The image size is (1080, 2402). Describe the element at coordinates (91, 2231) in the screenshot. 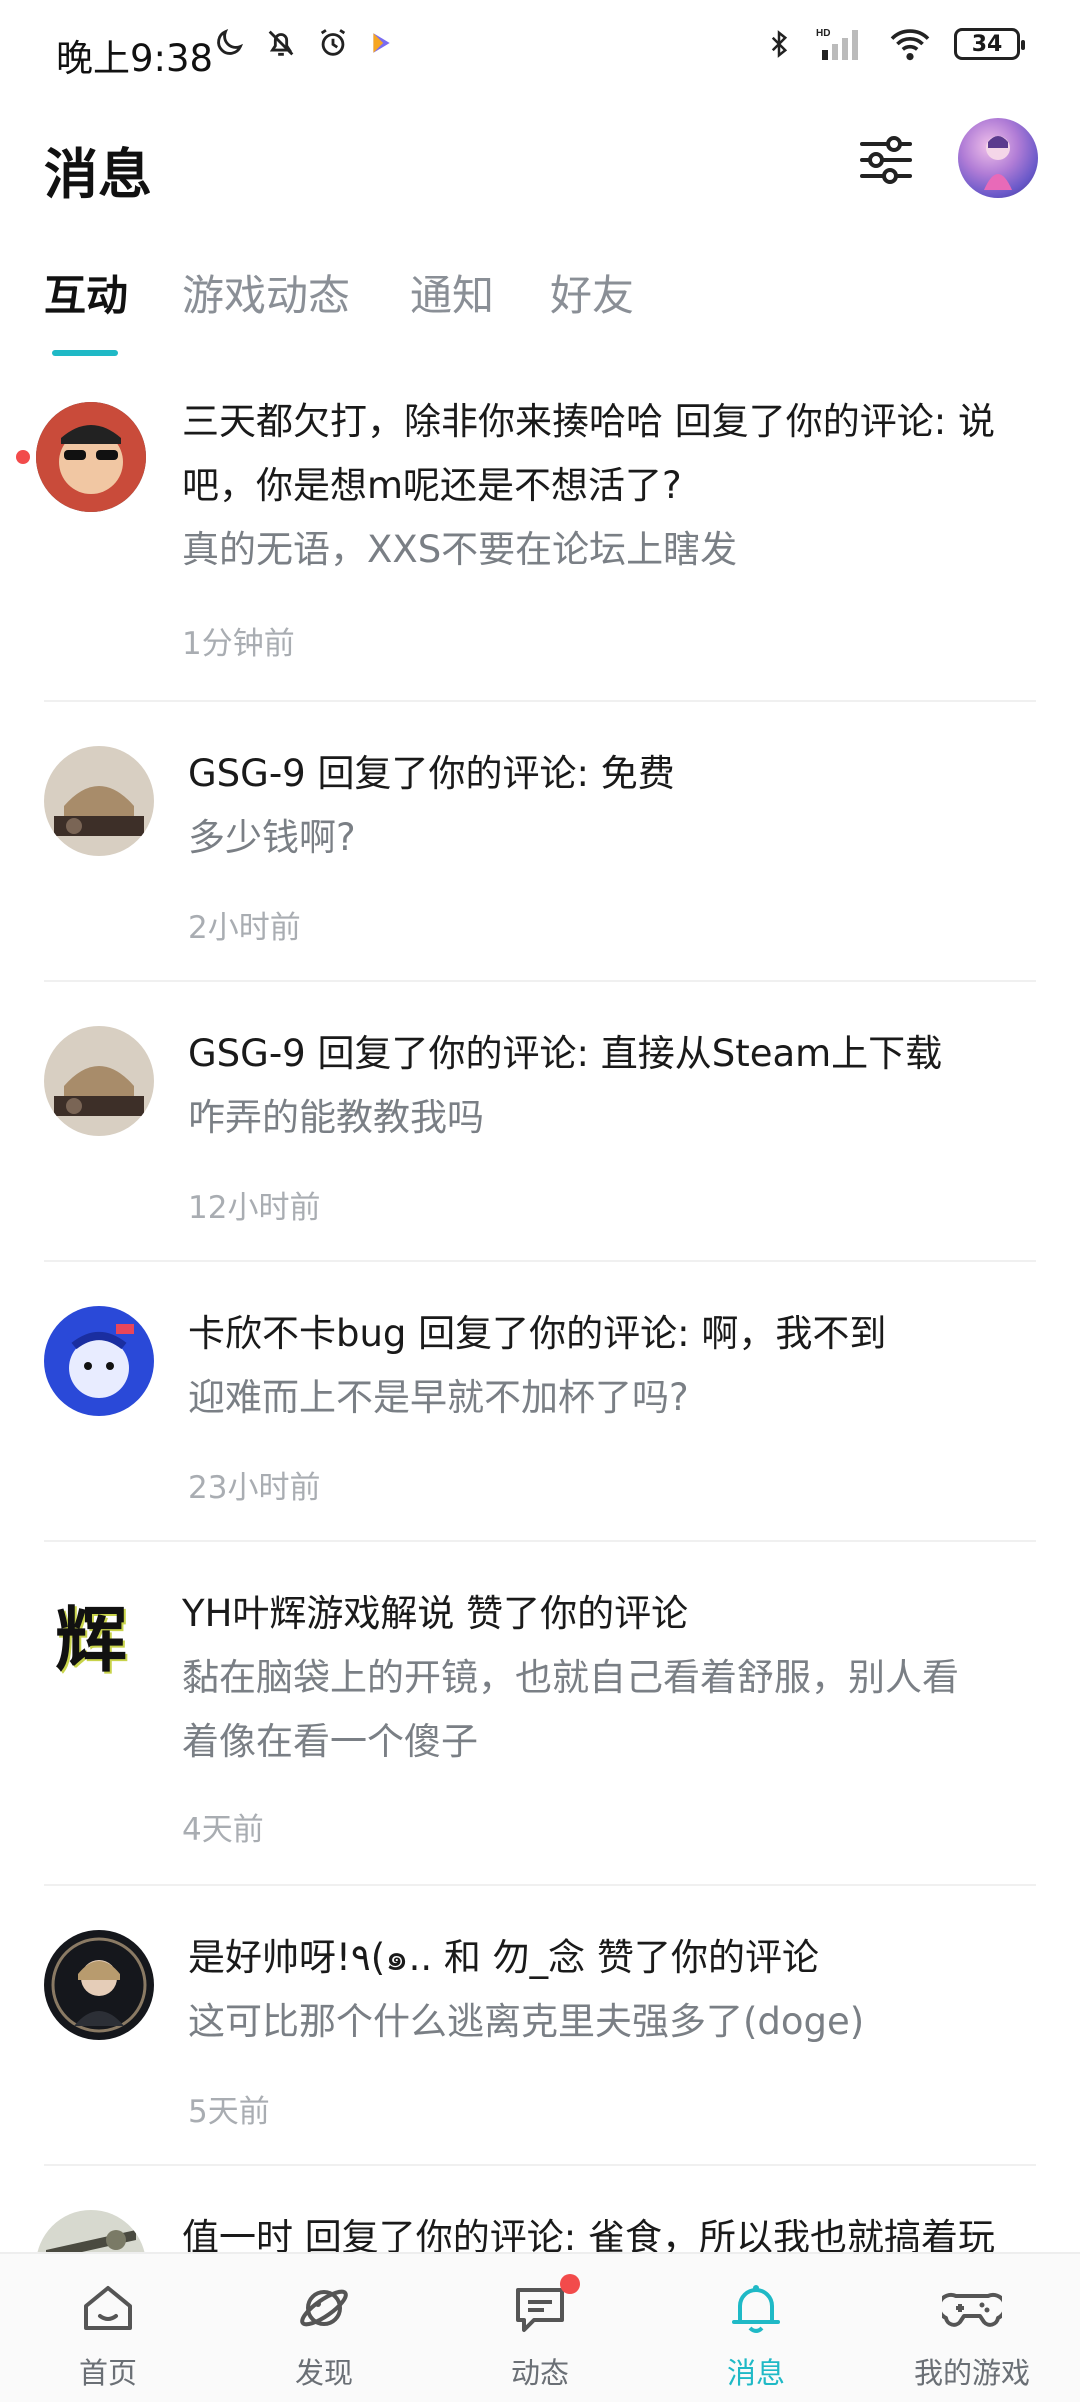

I see `user-avatar-partial-icon` at that location.